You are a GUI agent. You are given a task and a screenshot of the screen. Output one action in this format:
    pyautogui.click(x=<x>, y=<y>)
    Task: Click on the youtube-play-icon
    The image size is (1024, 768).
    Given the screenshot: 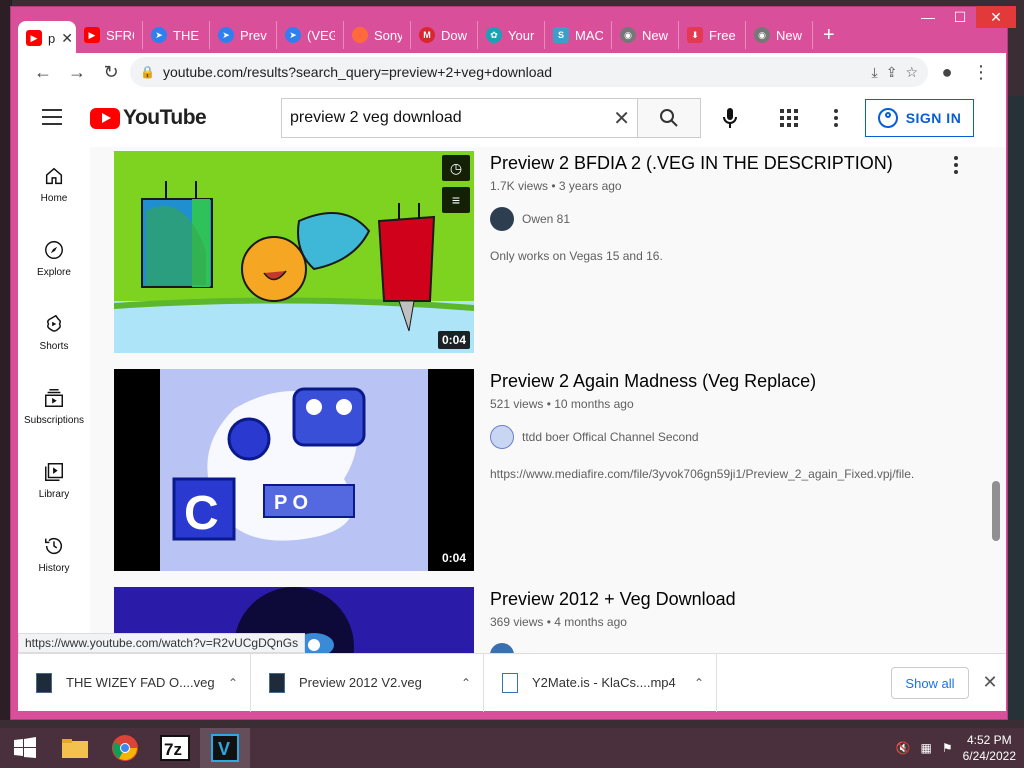 What is the action you would take?
    pyautogui.click(x=105, y=118)
    